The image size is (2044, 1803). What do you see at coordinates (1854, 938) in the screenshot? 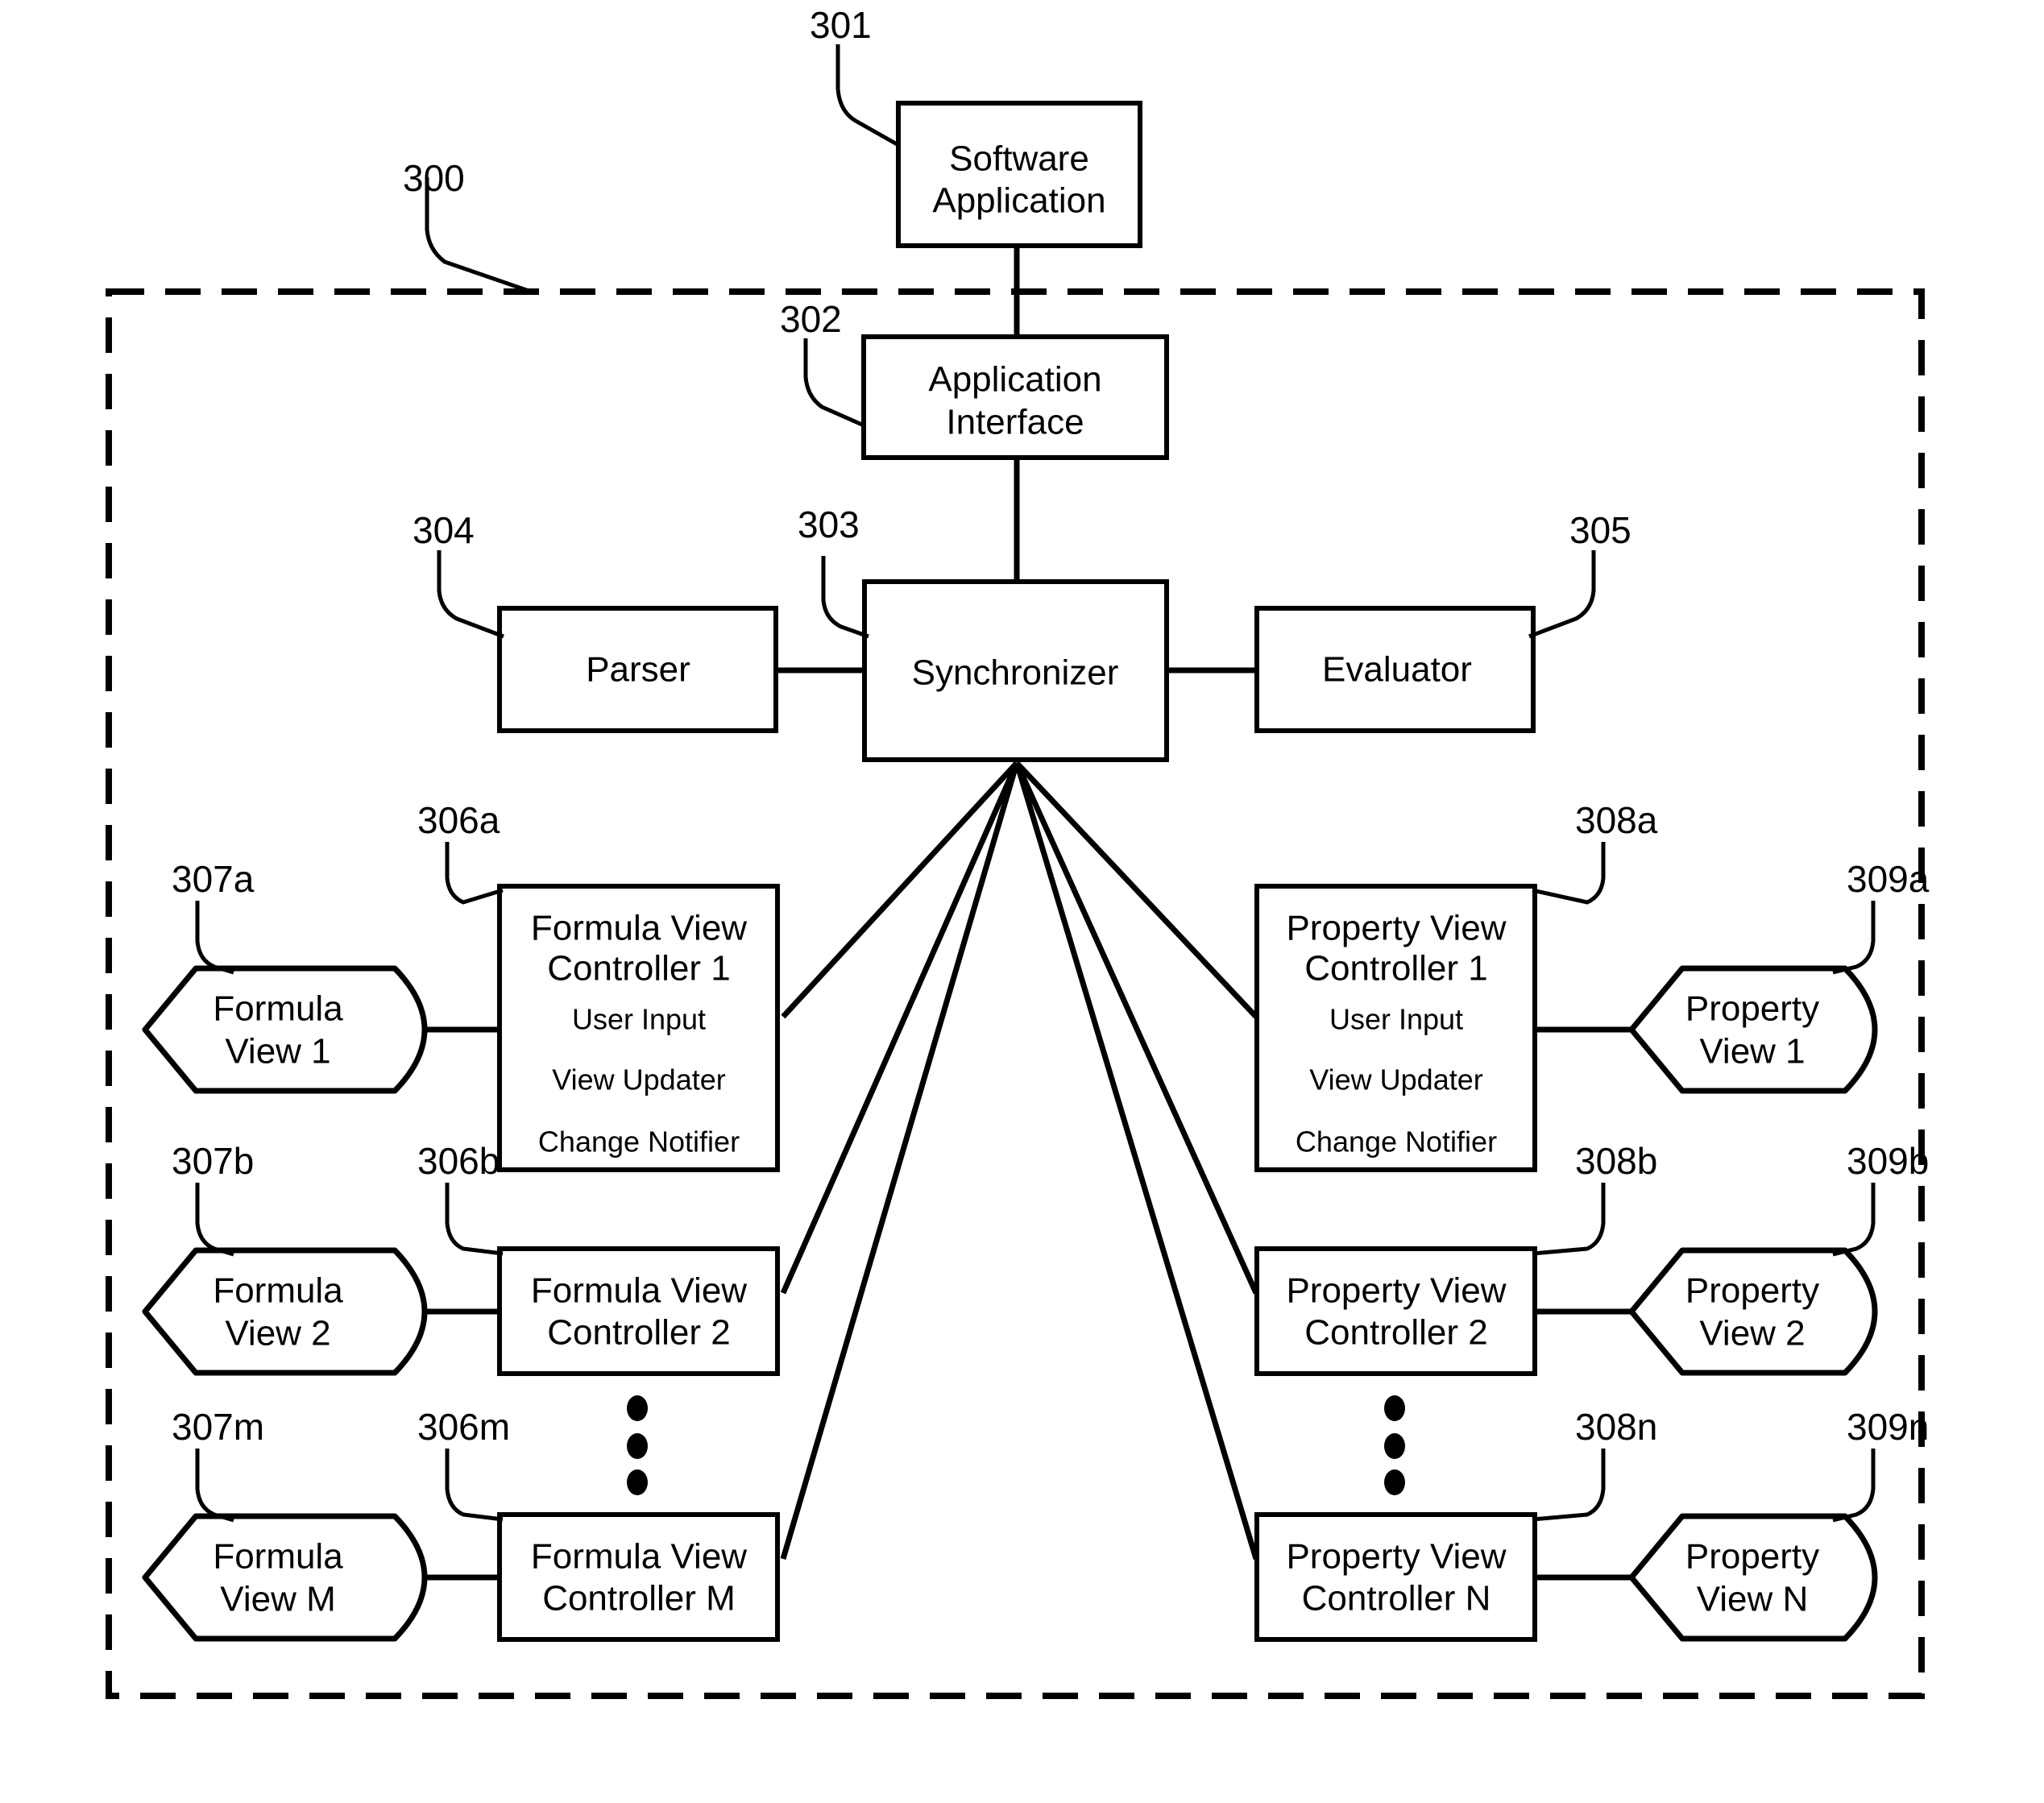
I see `leader-line-309a` at bounding box center [1854, 938].